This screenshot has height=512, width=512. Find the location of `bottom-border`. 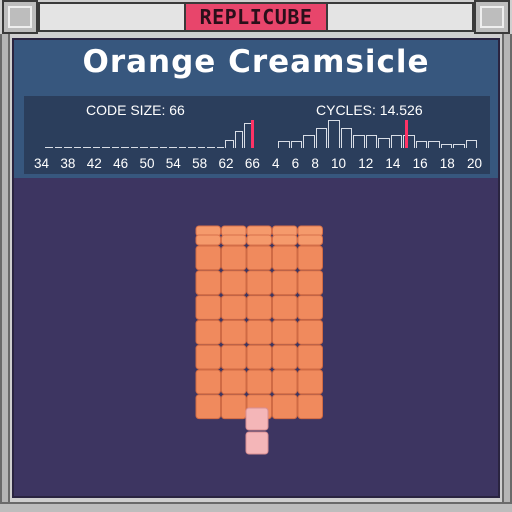

bottom-border is located at coordinates (256, 507).